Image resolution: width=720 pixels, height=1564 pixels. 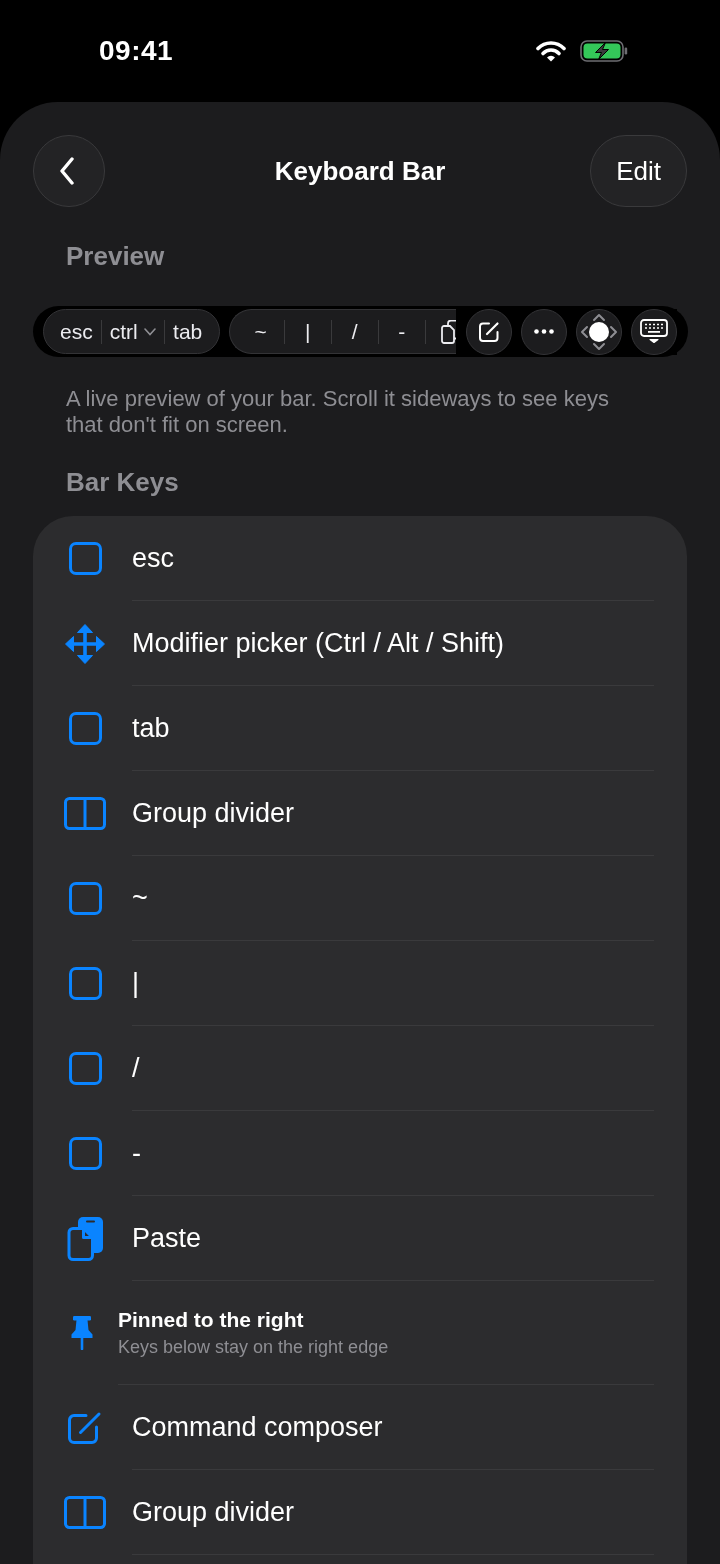 What do you see at coordinates (67, 171) in the screenshot?
I see `back-icon` at bounding box center [67, 171].